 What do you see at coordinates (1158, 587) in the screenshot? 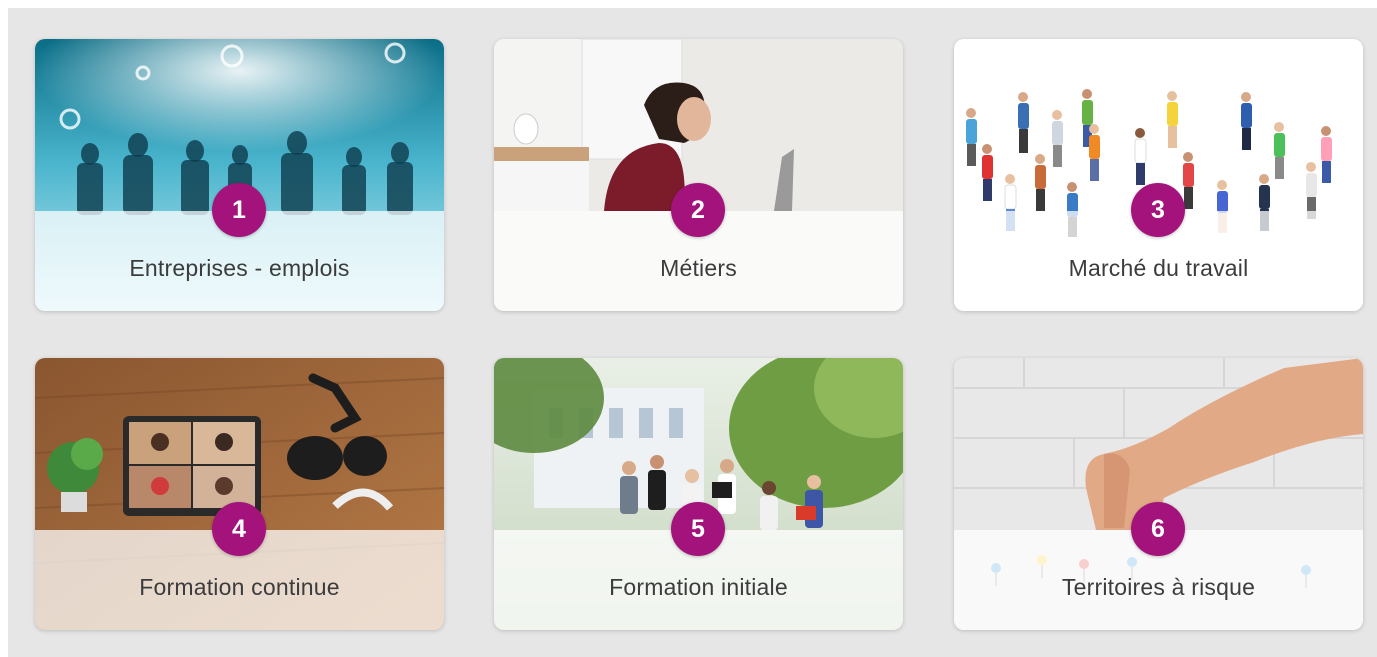
I see `card-label: Territoires à risque` at bounding box center [1158, 587].